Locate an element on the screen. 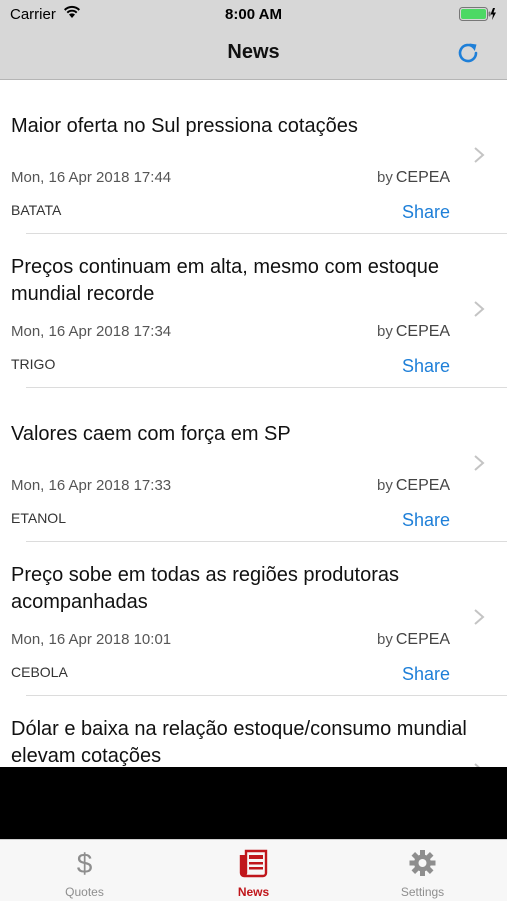 This screenshot has height=901, width=507. tab-news: News is located at coordinates (253, 870).